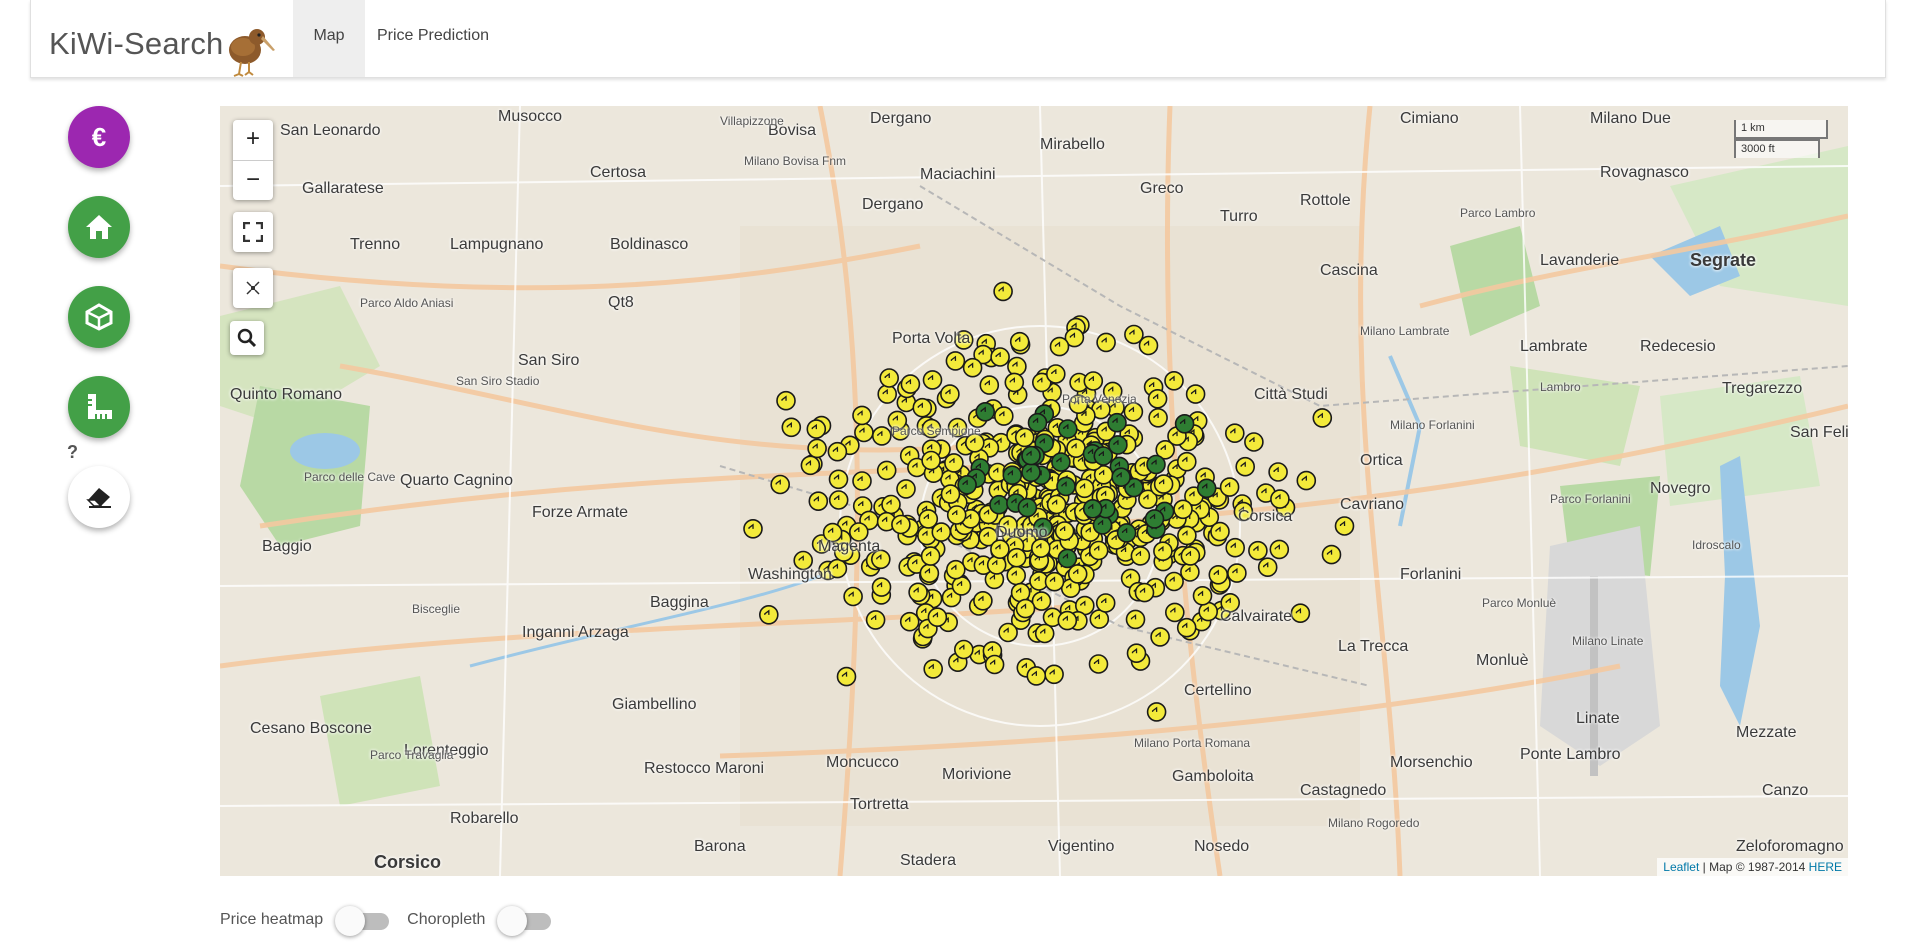 The height and width of the screenshot is (945, 1906). I want to click on price-heatmap-toggle, so click(363, 920).